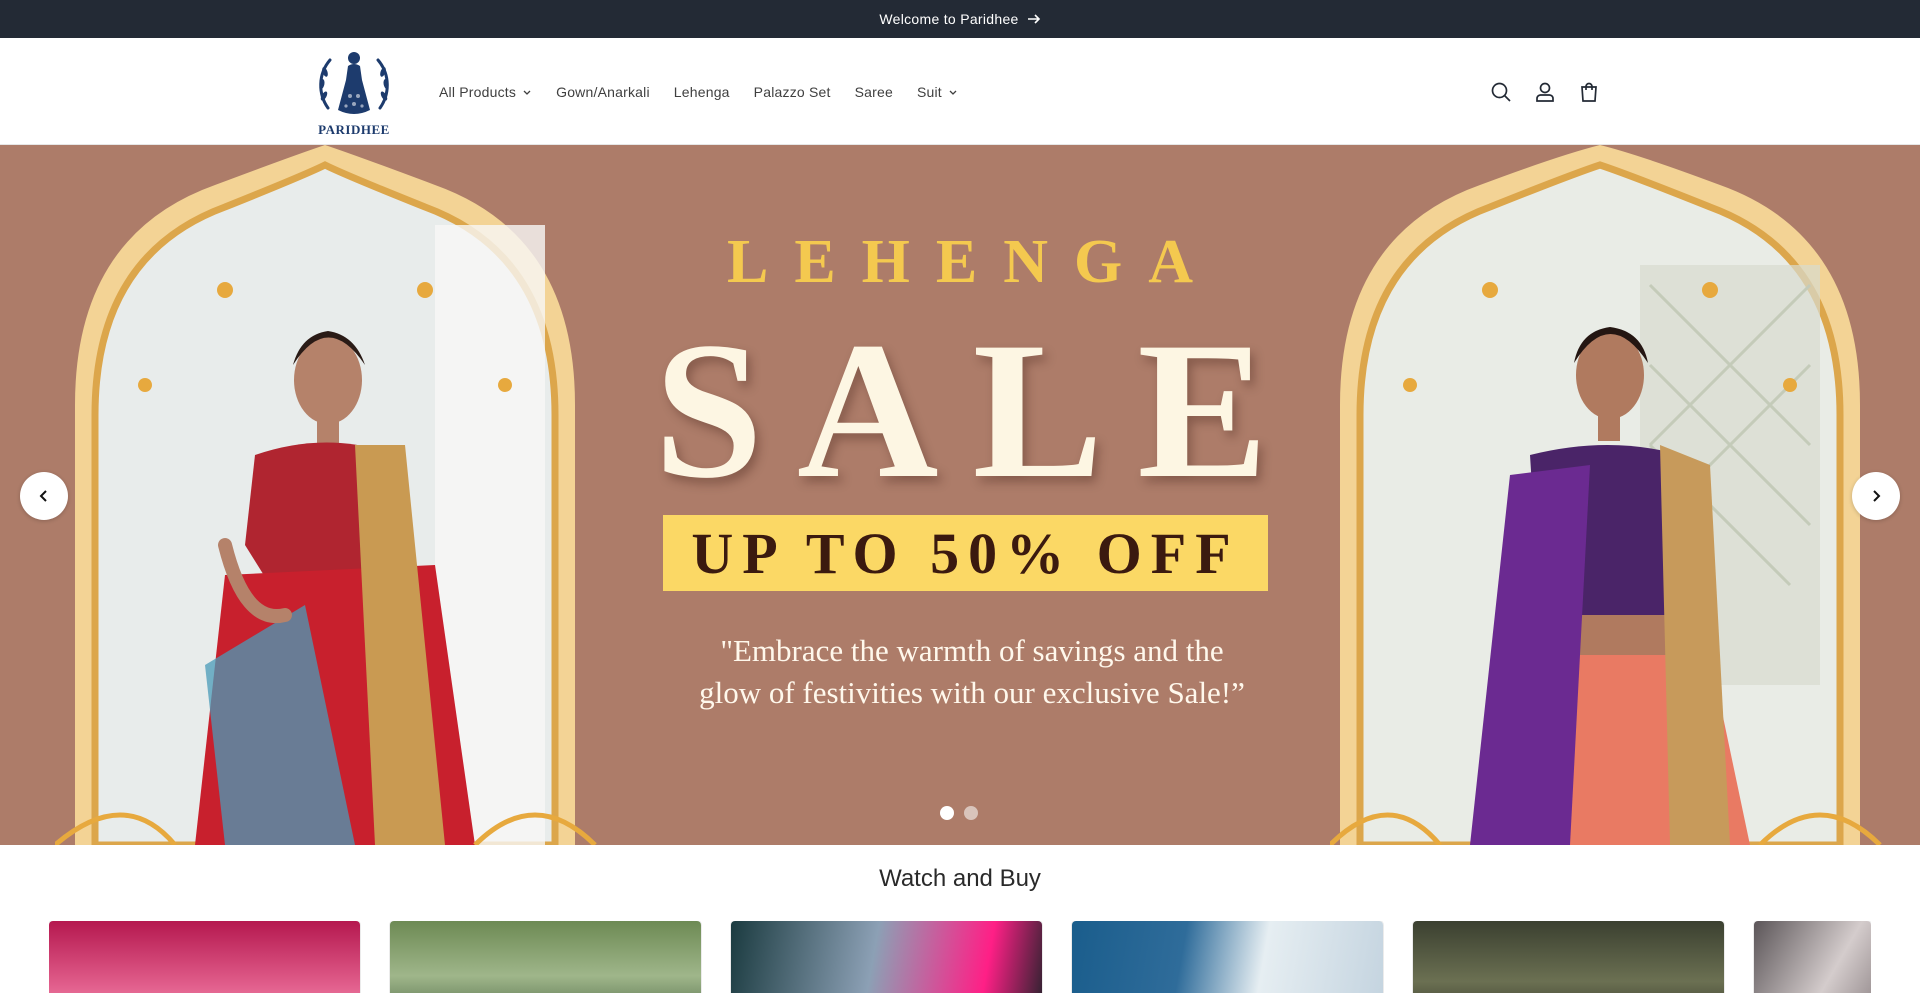 The height and width of the screenshot is (993, 1920). Describe the element at coordinates (949, 19) in the screenshot. I see `announcement-text: Welcome to Paridhee` at that location.